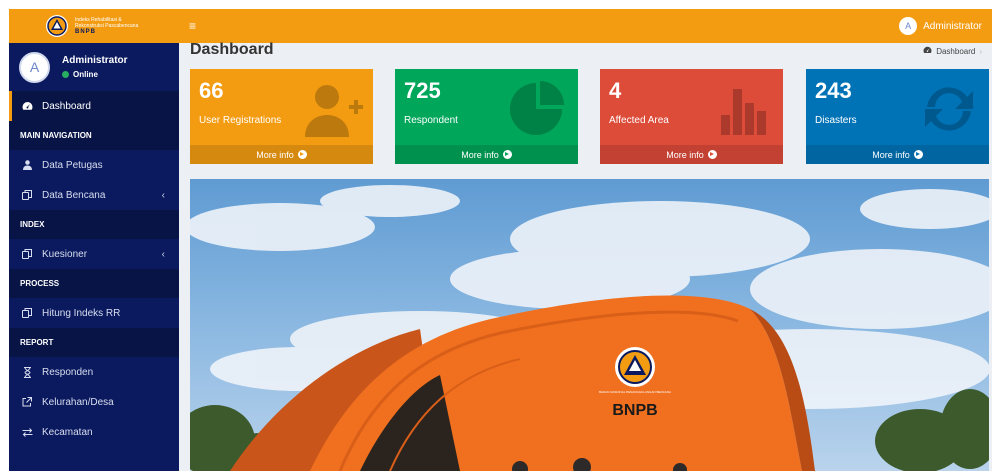  I want to click on bnpb-tent-emblem-icon, so click(635, 367).